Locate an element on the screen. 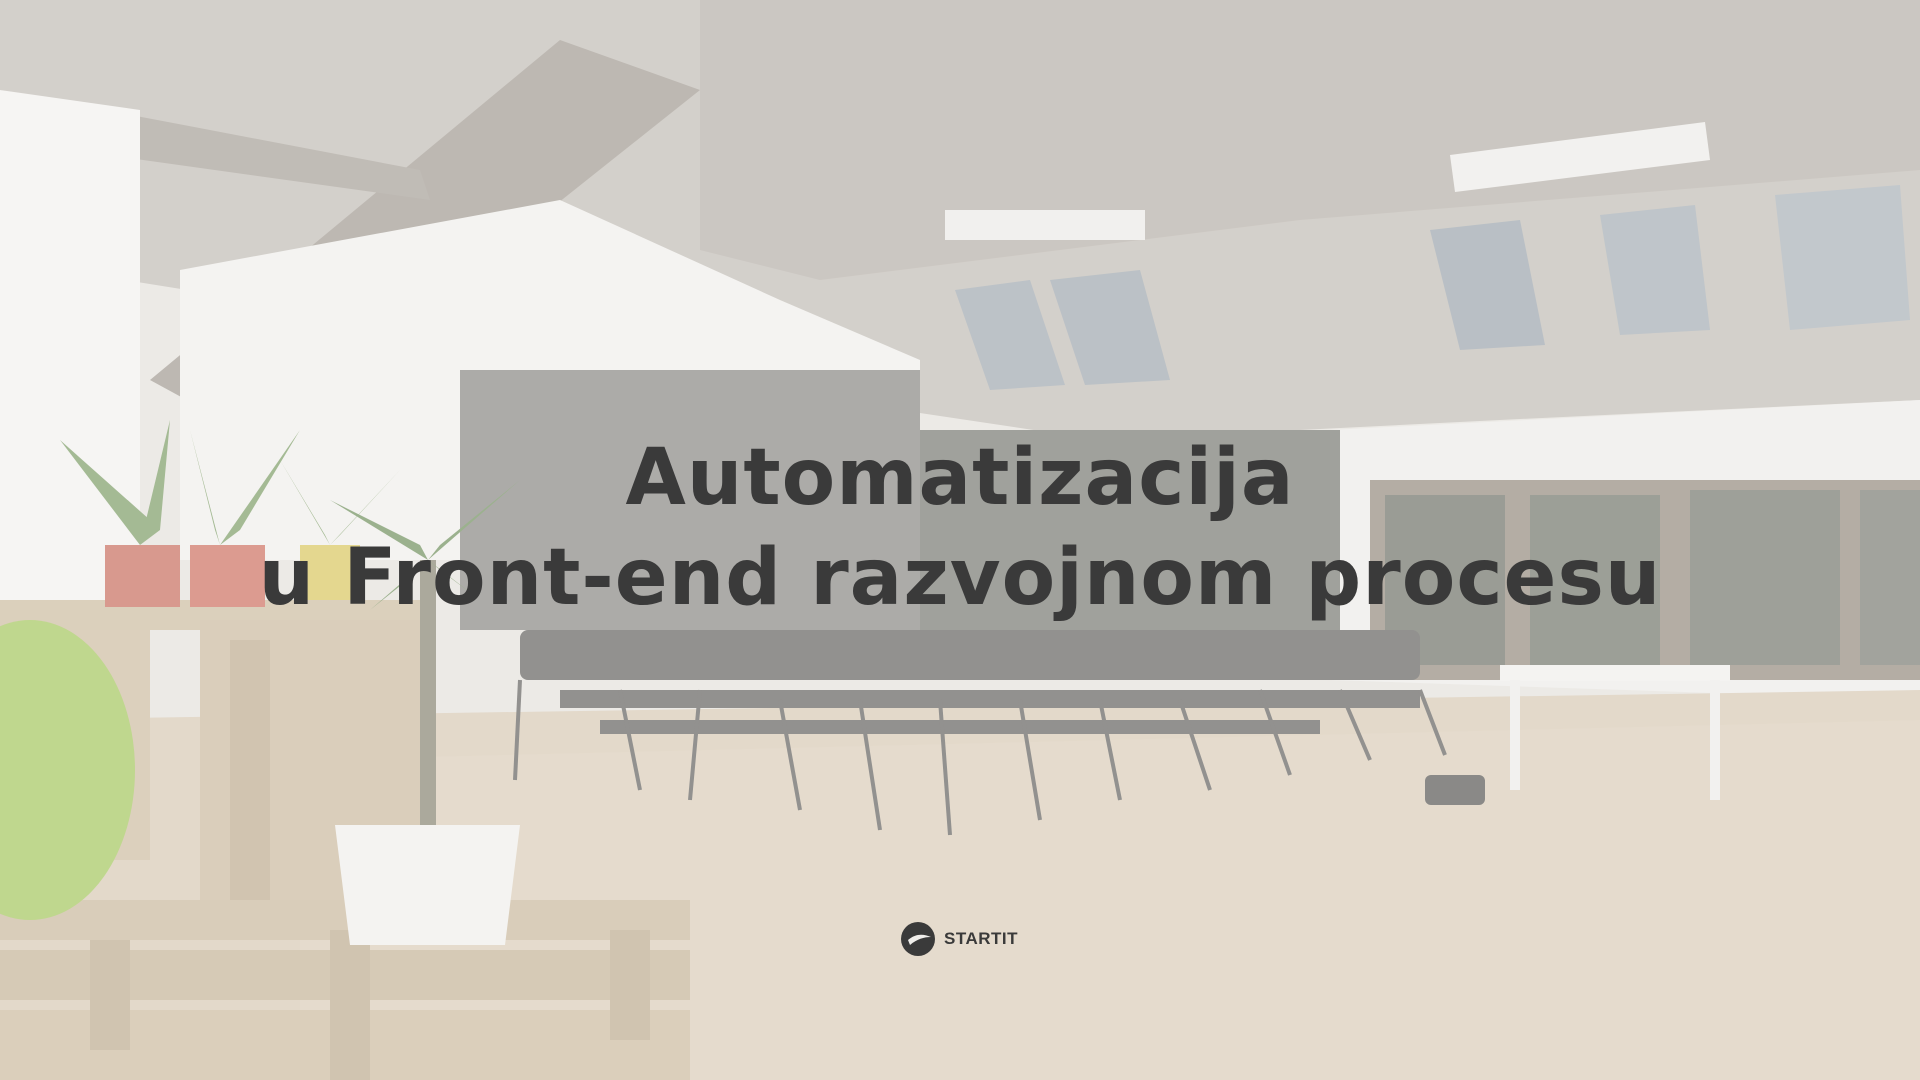 This screenshot has width=1920, height=1080. startit-logo: STARTIT is located at coordinates (959, 939).